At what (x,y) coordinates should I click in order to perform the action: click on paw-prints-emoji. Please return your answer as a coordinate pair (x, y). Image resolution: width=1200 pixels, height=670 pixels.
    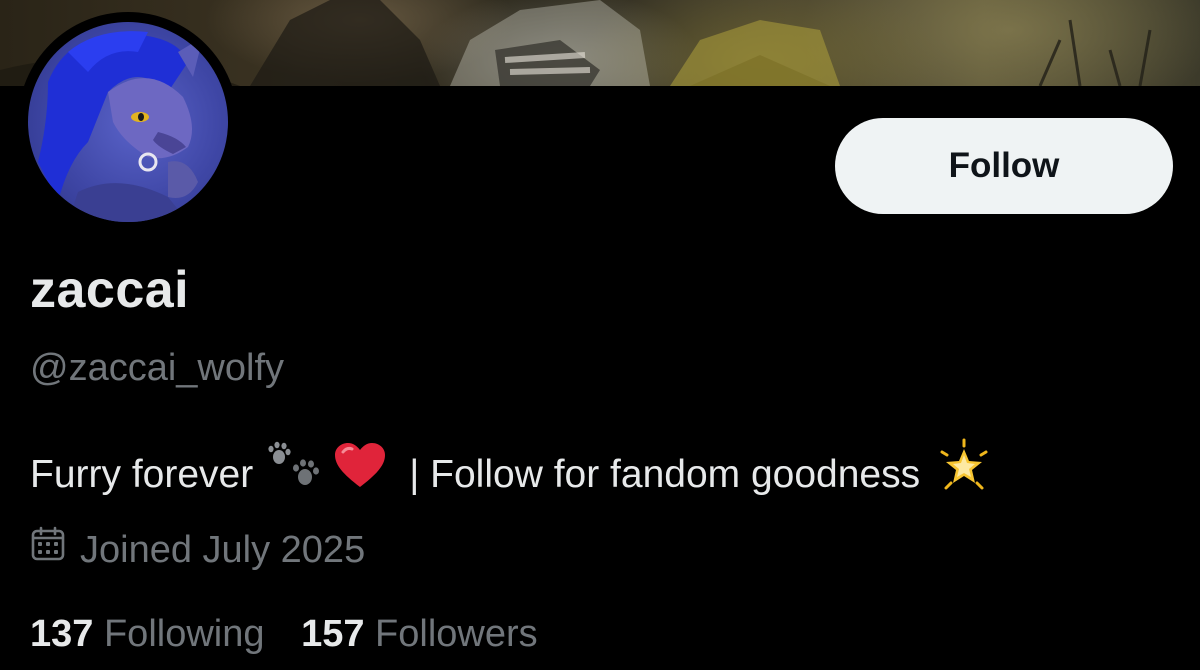
    Looking at the image, I should click on (297, 475).